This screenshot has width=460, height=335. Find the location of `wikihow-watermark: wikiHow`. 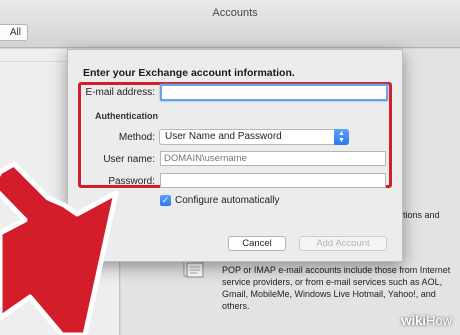

wikihow-watermark: wikiHow is located at coordinates (426, 320).